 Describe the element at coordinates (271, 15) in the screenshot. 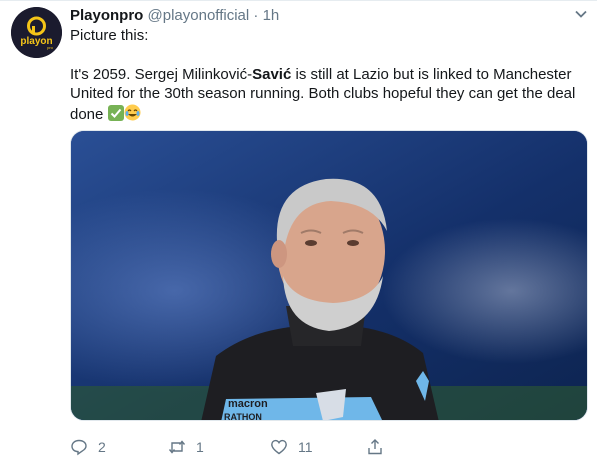

I see `timestamp: 1h` at that location.